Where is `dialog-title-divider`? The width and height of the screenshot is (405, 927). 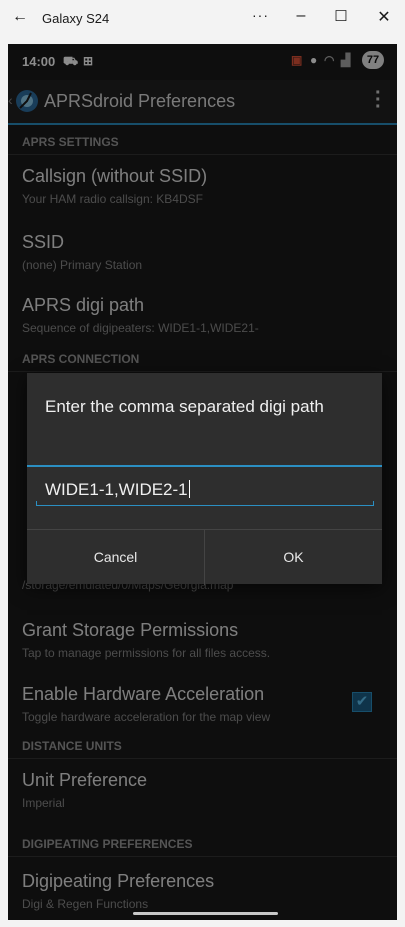
dialog-title-divider is located at coordinates (204, 466).